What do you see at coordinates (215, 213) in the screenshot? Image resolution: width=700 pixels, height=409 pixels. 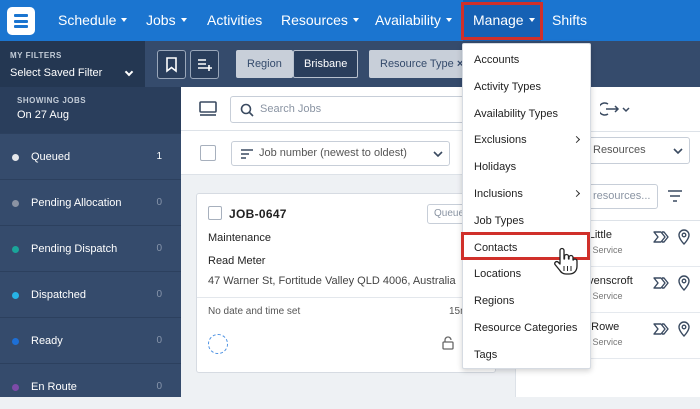 I see `job-checkbox` at bounding box center [215, 213].